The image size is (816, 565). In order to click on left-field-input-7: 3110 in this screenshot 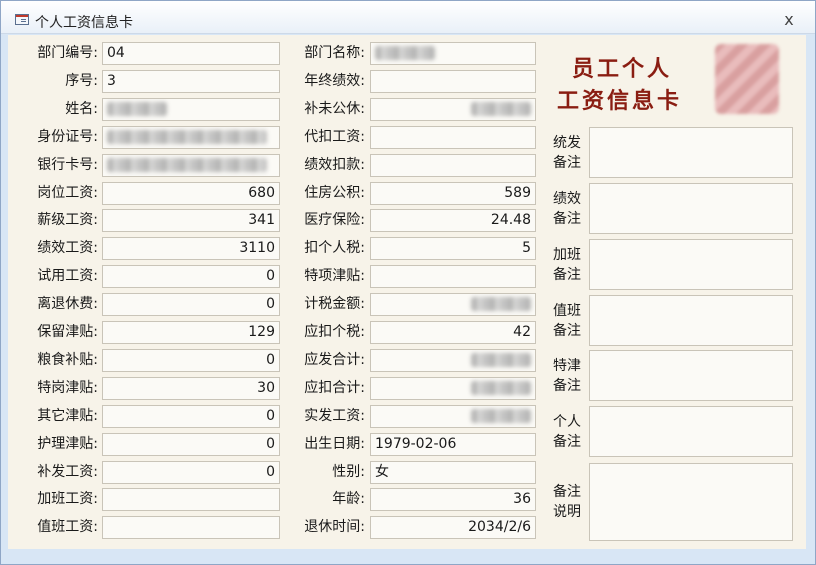, I will do `click(191, 248)`.